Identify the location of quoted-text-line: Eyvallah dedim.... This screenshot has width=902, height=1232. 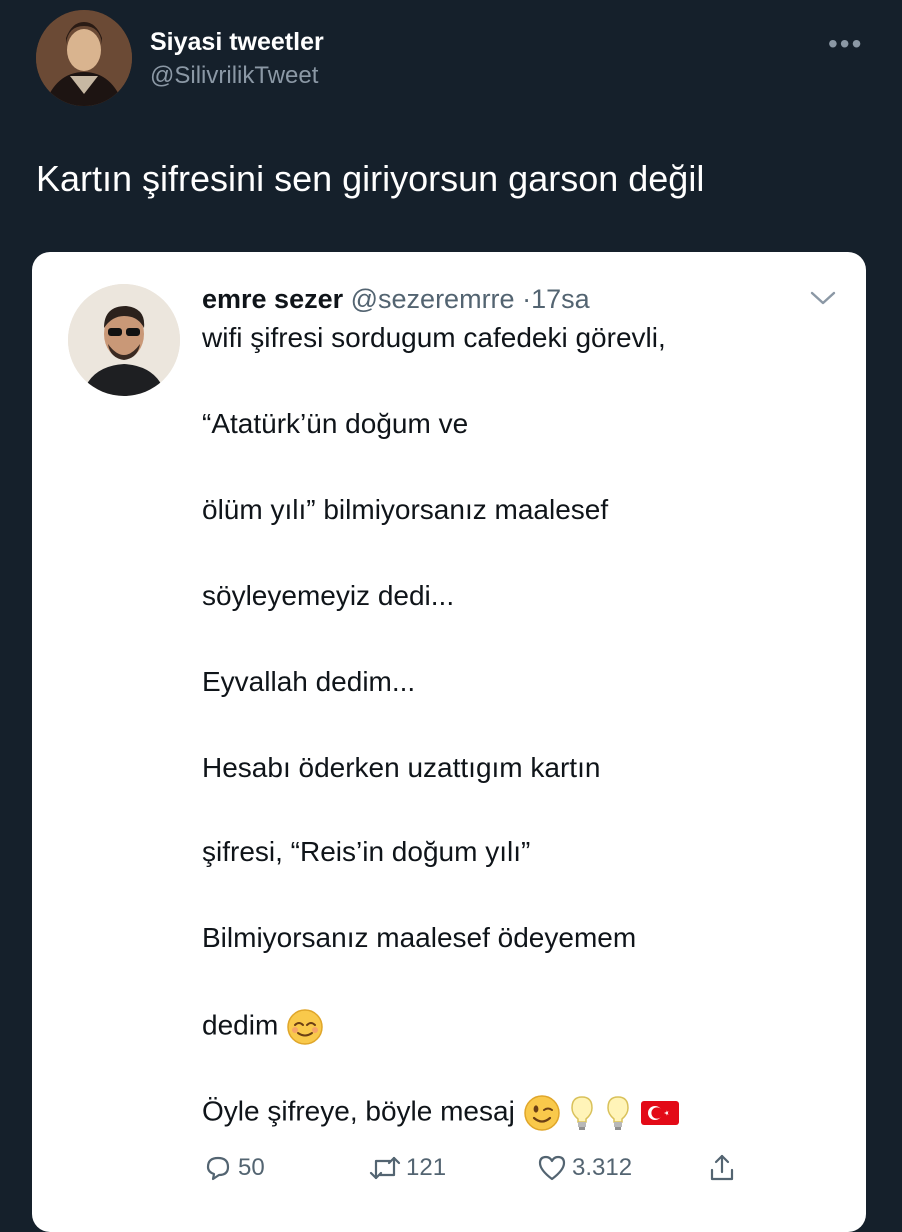
(309, 681).